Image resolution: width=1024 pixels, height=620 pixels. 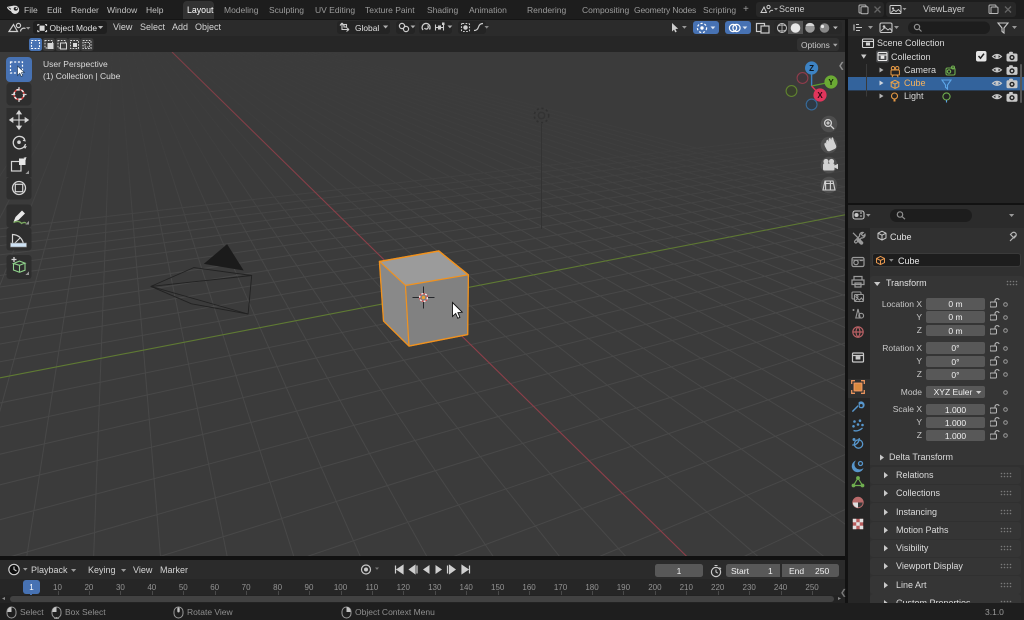 I want to click on svg-text: Y, so click(x=831, y=82).